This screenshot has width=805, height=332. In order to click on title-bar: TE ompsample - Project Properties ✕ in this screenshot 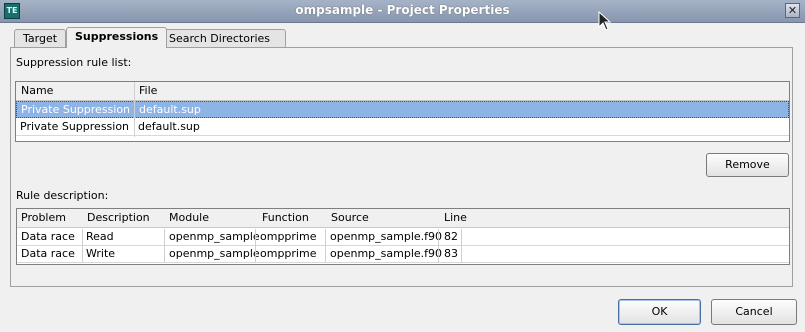, I will do `click(402, 11)`.